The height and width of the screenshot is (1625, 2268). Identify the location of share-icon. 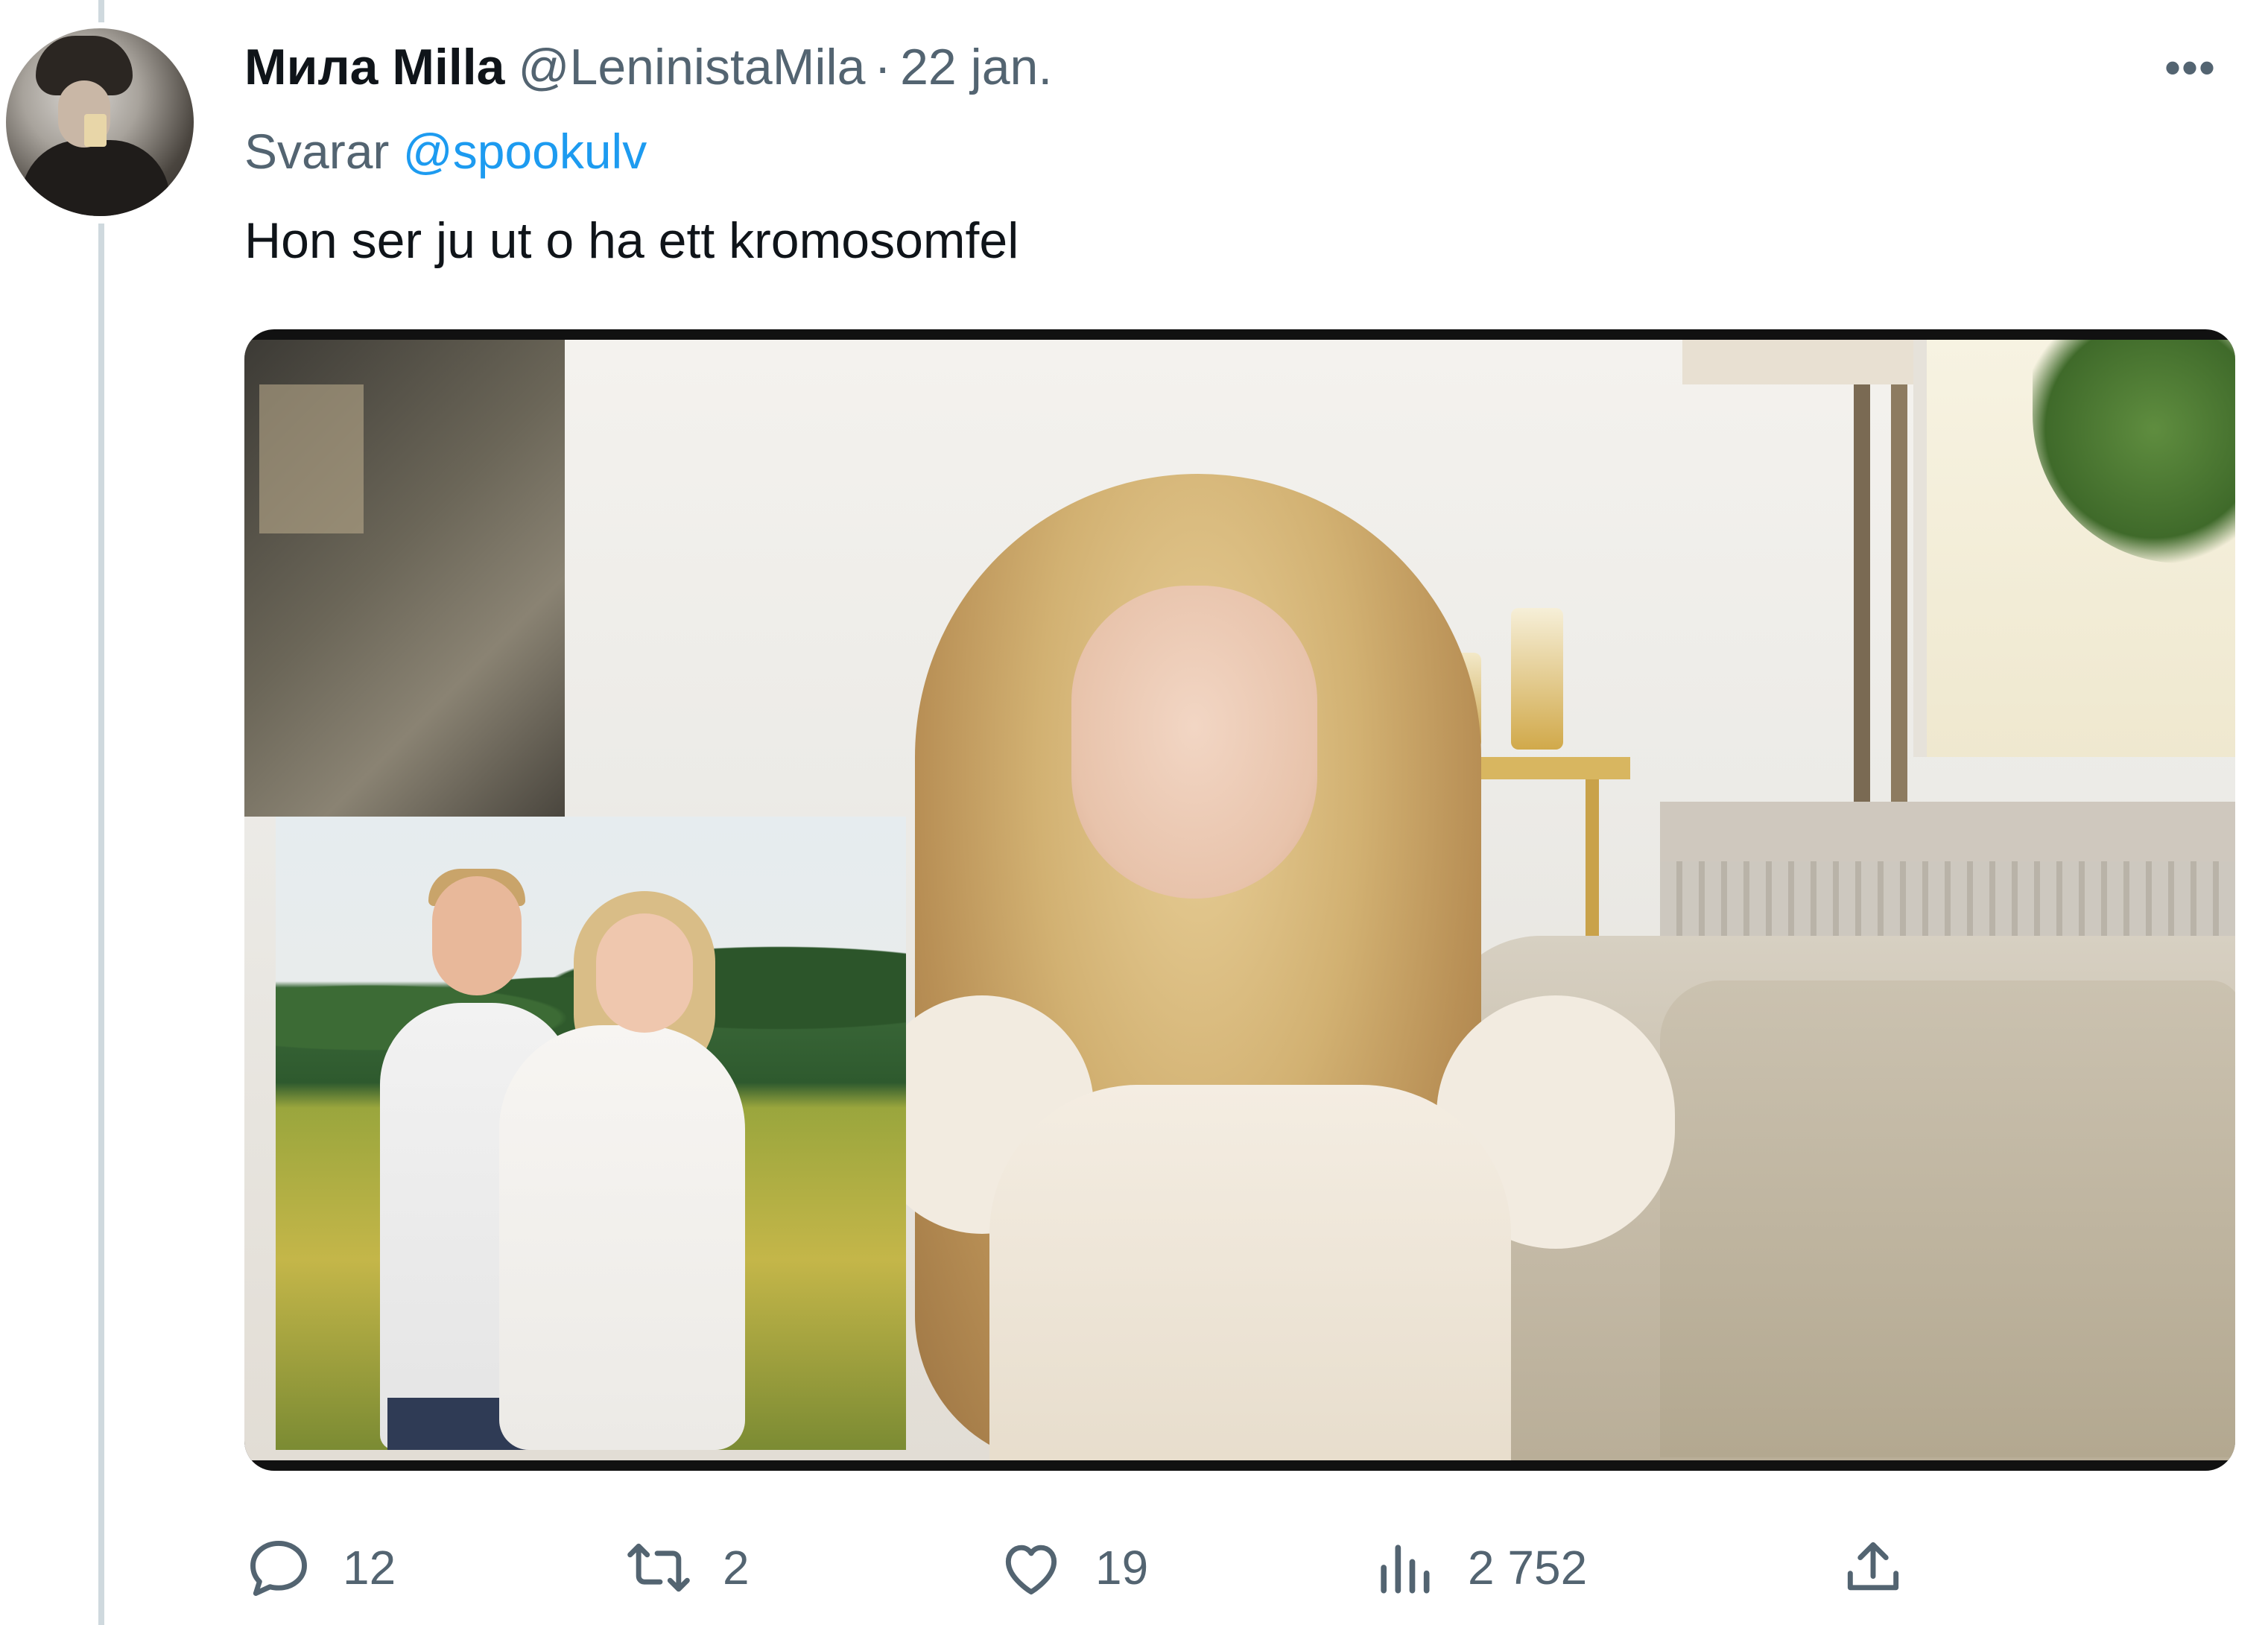
(1873, 1567).